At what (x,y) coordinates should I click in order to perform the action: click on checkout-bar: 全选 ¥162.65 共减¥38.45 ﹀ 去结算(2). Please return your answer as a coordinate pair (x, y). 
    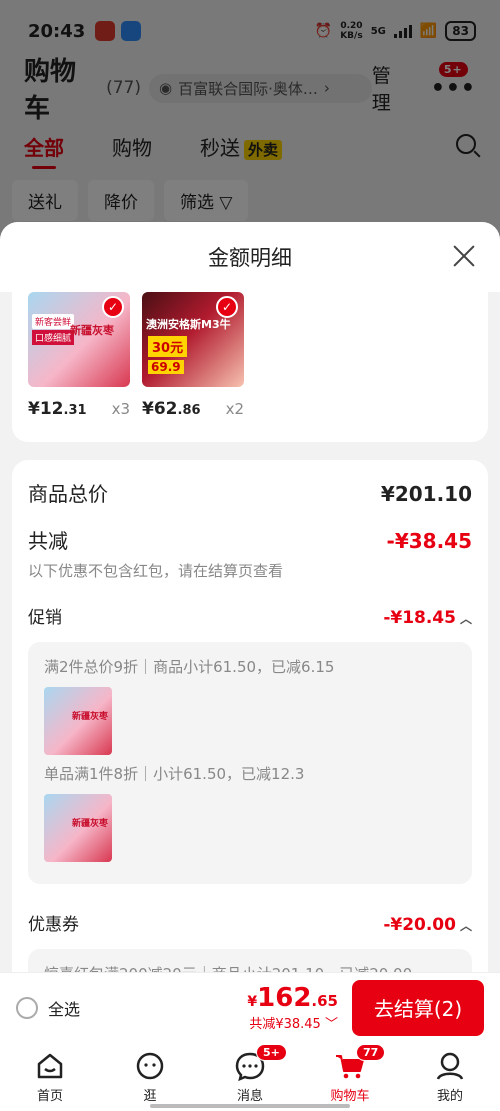
    Looking at the image, I should click on (250, 1007).